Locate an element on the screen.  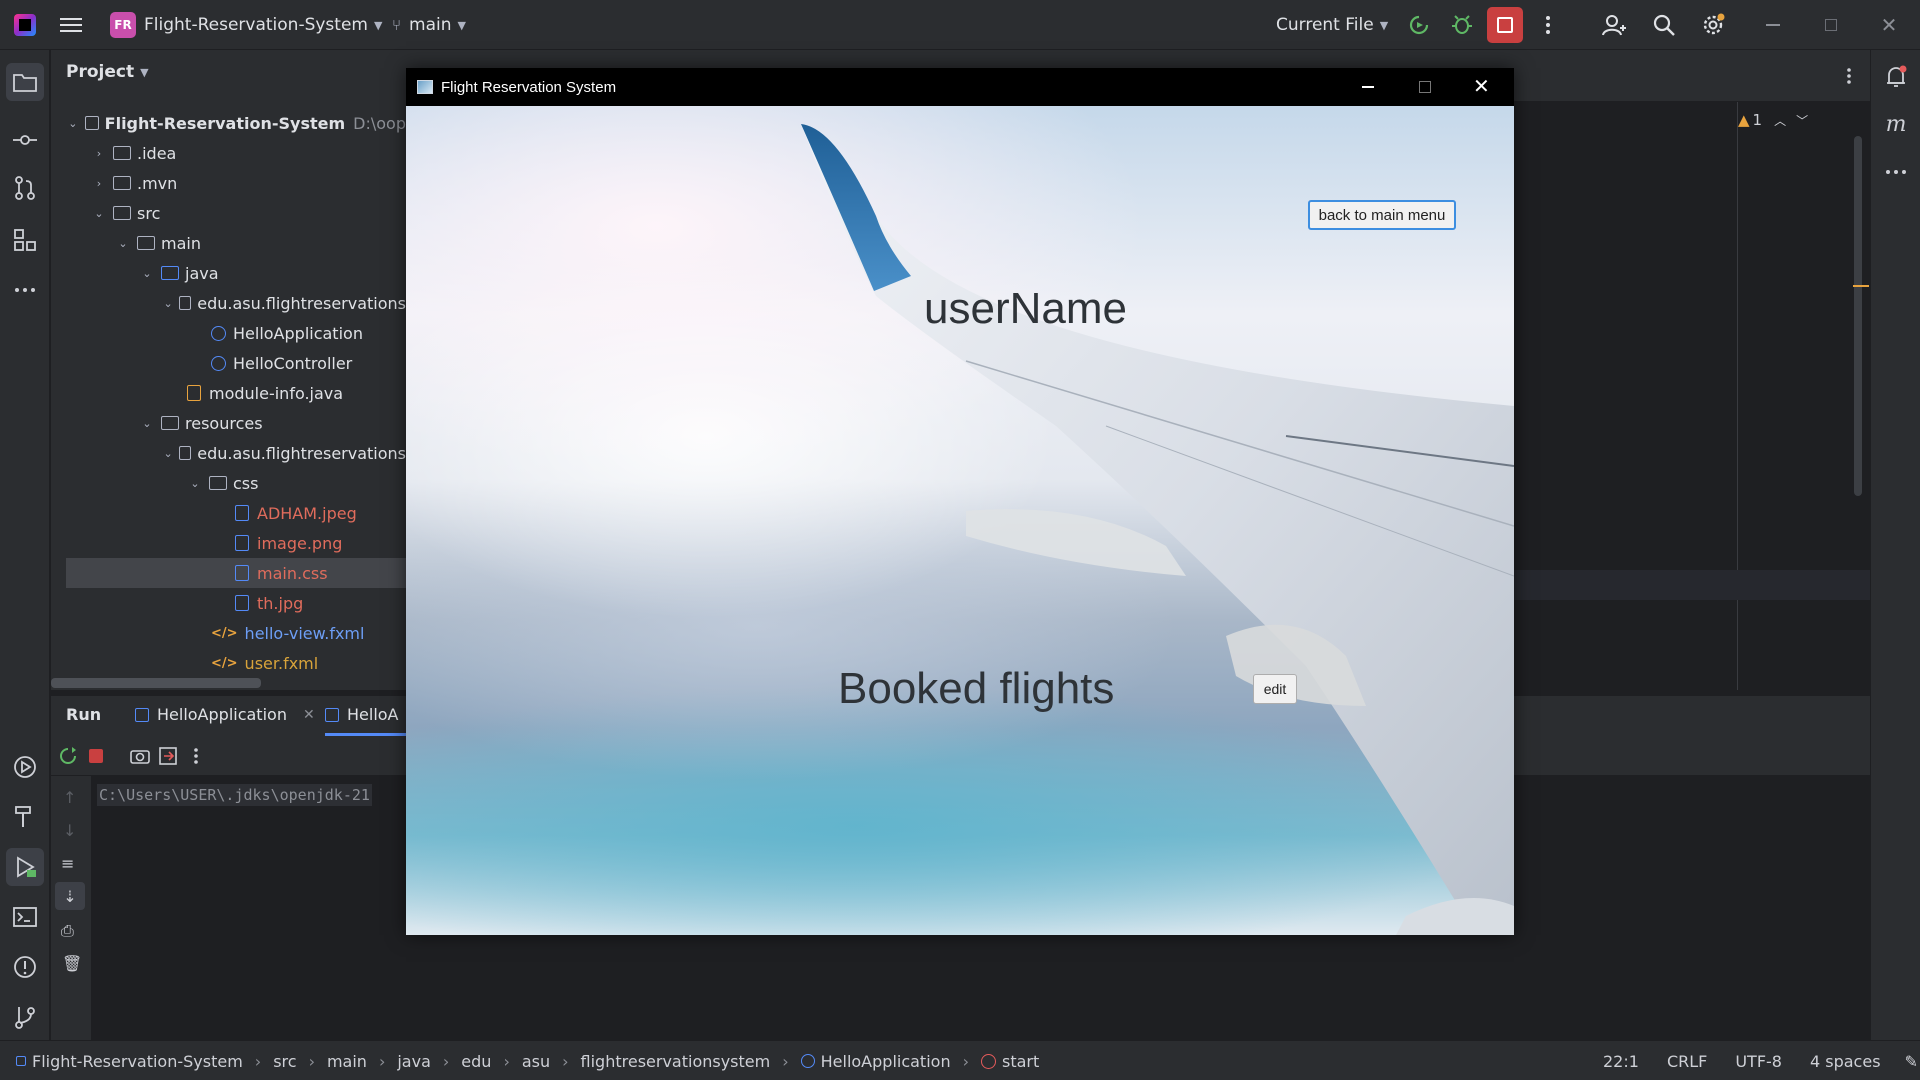
warnings-indicator: ▲ 1 ︿ ﹀ is located at coordinates (1773, 120).